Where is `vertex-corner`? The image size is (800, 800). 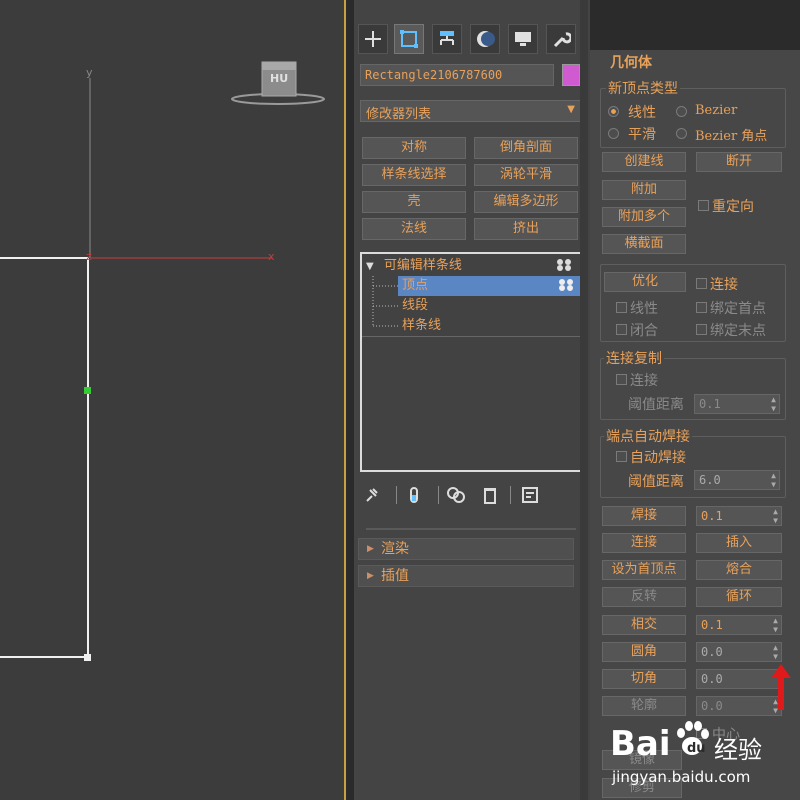
vertex-corner is located at coordinates (87, 657).